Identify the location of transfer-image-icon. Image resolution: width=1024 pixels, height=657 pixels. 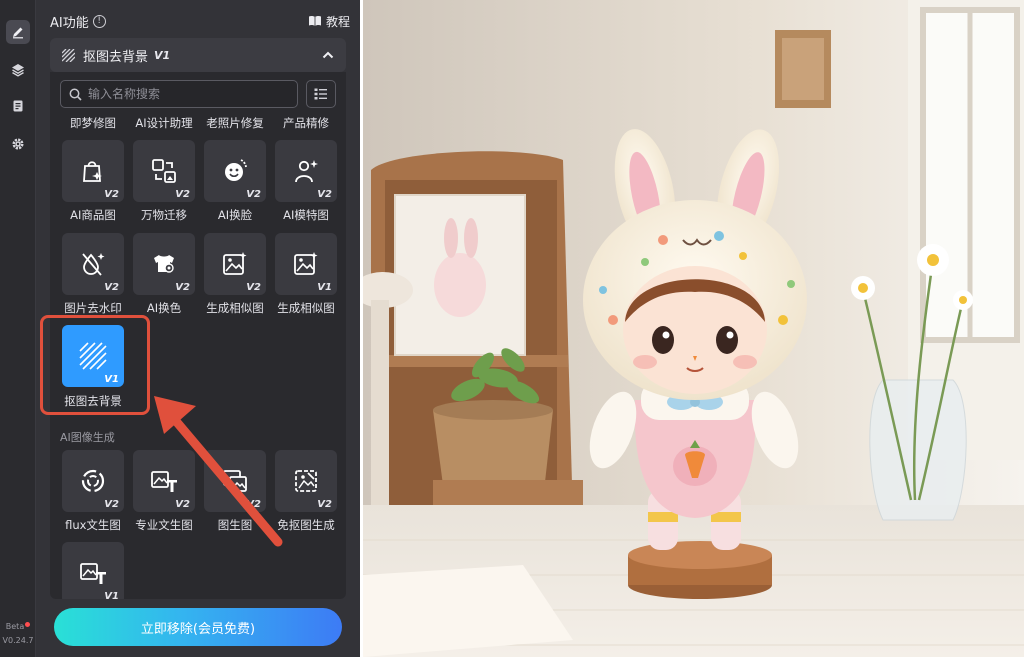
(164, 171).